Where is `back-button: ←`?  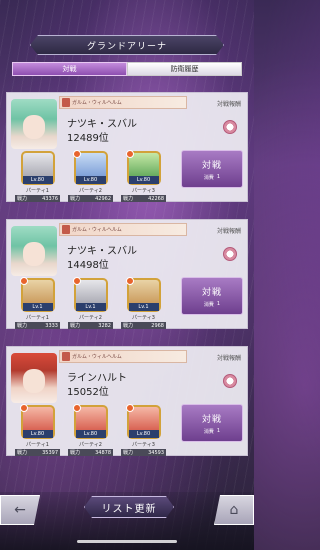
back-button: ← is located at coordinates (20, 510).